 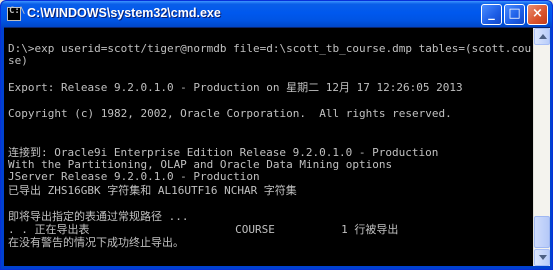 I want to click on window-title: C:\WINDOWS\system32\cmd.exe, so click(x=124, y=13).